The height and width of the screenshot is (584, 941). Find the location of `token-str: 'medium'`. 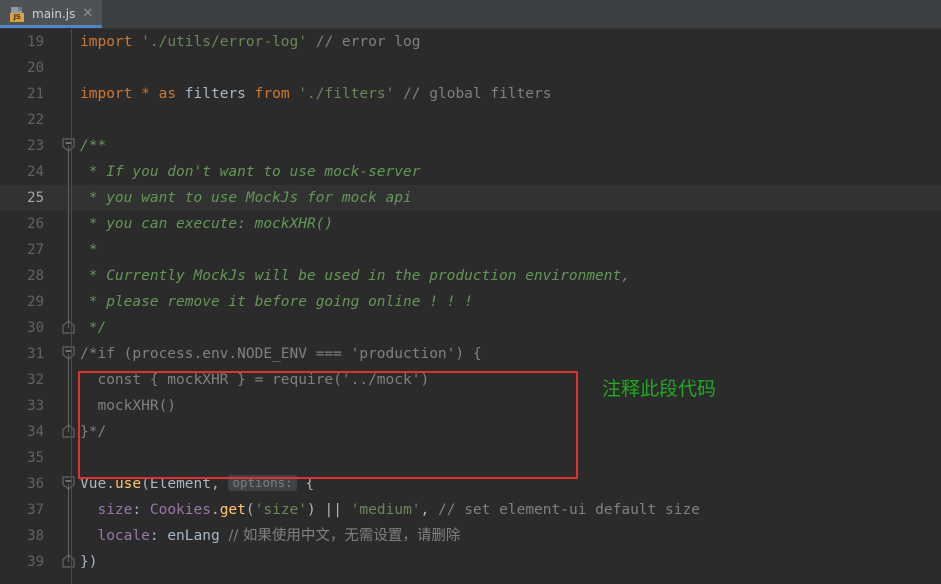

token-str: 'medium' is located at coordinates (385, 510).